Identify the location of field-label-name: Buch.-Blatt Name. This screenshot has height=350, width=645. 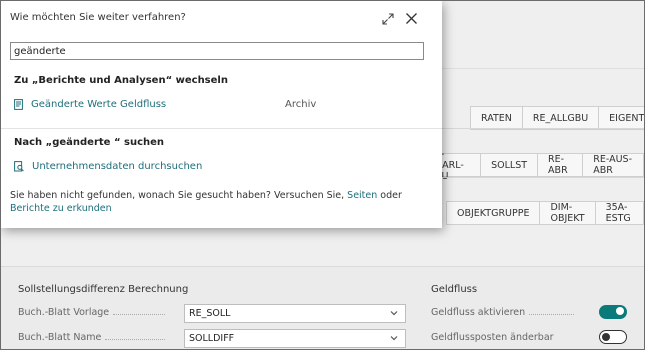
(92, 337).